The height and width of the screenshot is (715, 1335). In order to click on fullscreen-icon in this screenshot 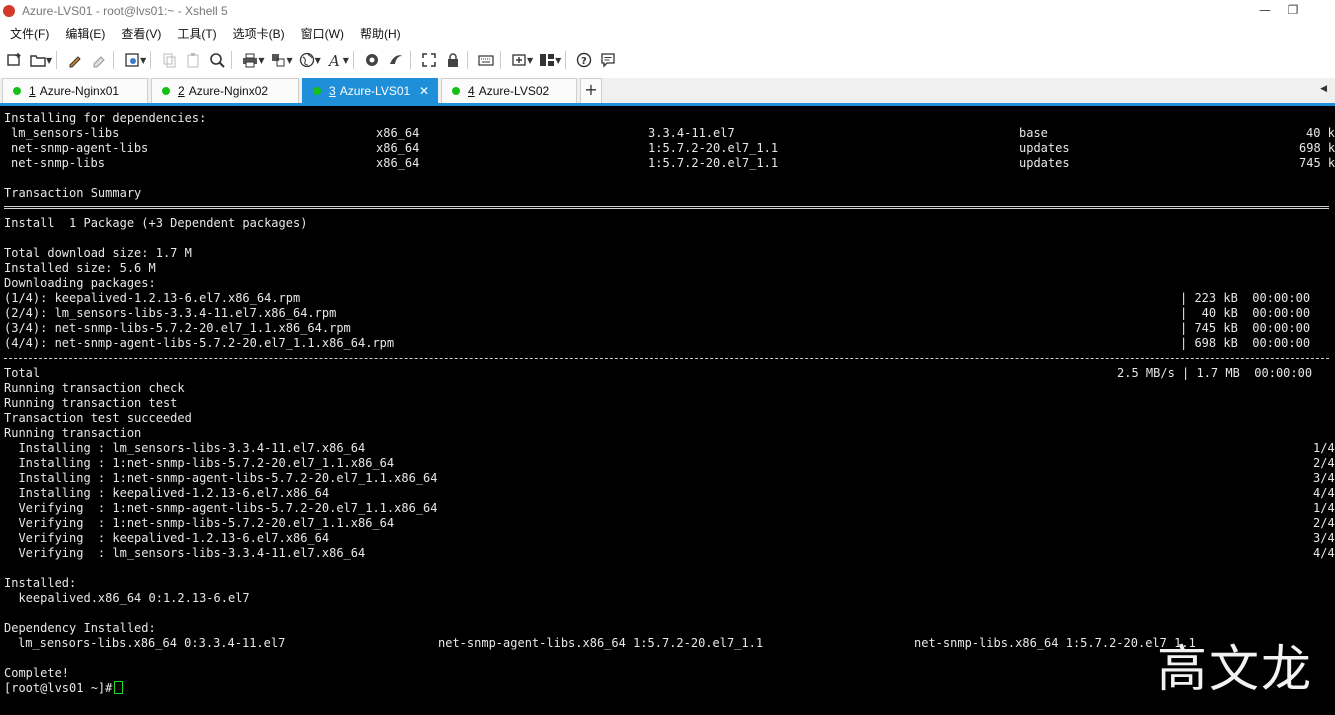, I will do `click(429, 60)`.